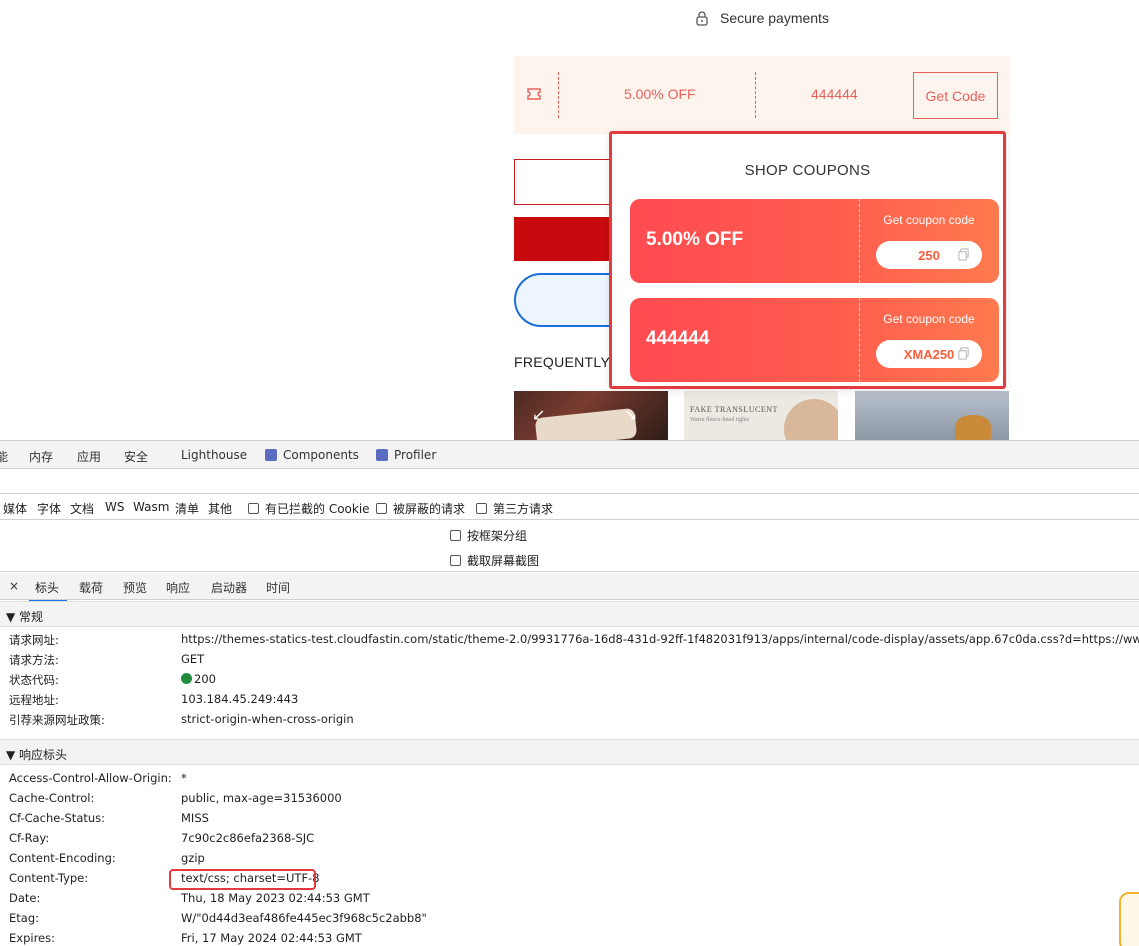  I want to click on header-key: Date:, so click(25, 898).